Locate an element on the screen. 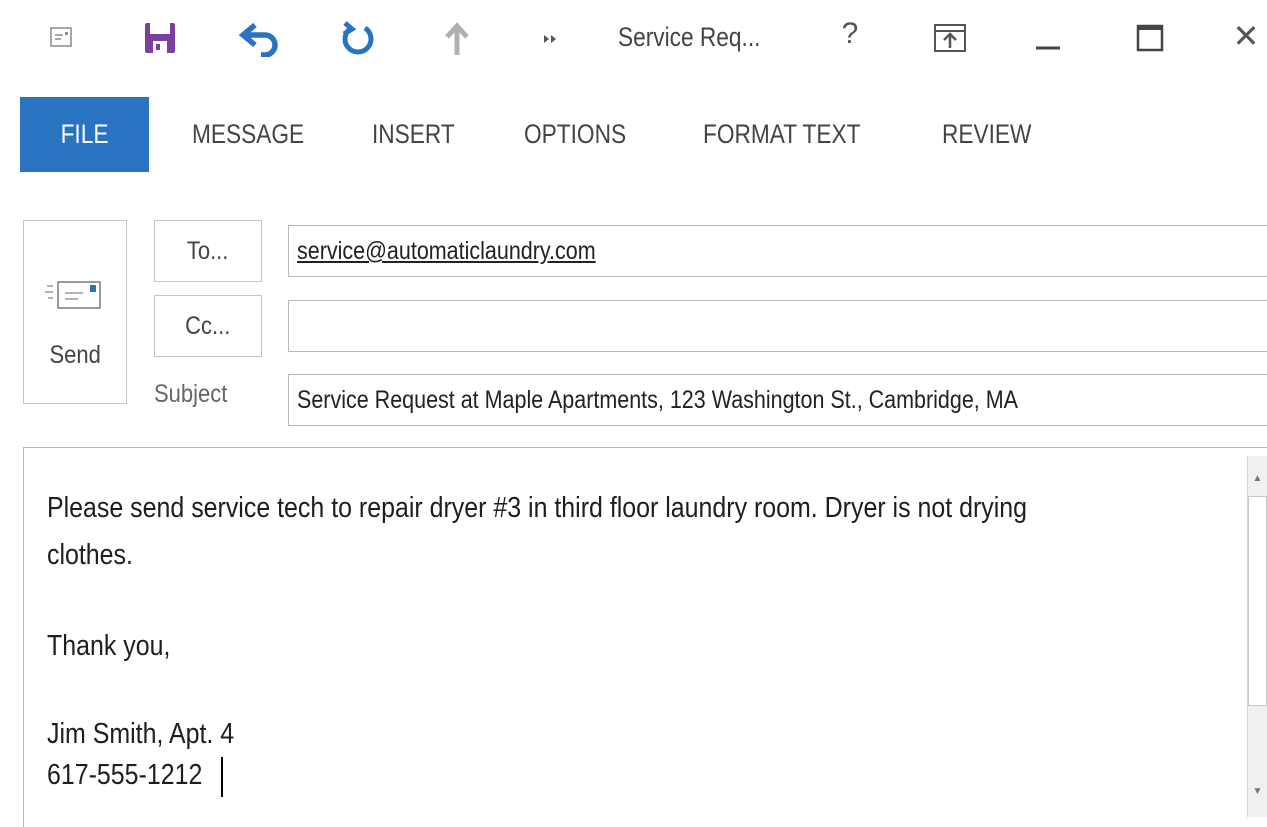 This screenshot has height=827, width=1267. tab-format-text: FORMAT TEXT is located at coordinates (797, 134).